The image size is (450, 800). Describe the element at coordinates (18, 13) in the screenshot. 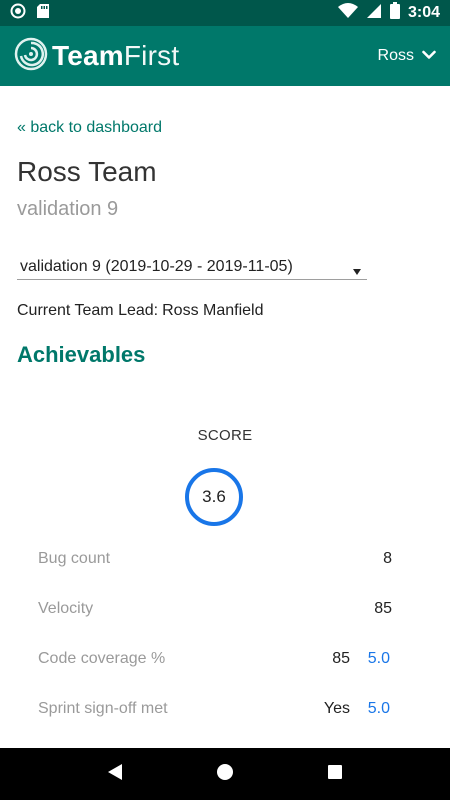

I see `circle-notification-icon` at that location.